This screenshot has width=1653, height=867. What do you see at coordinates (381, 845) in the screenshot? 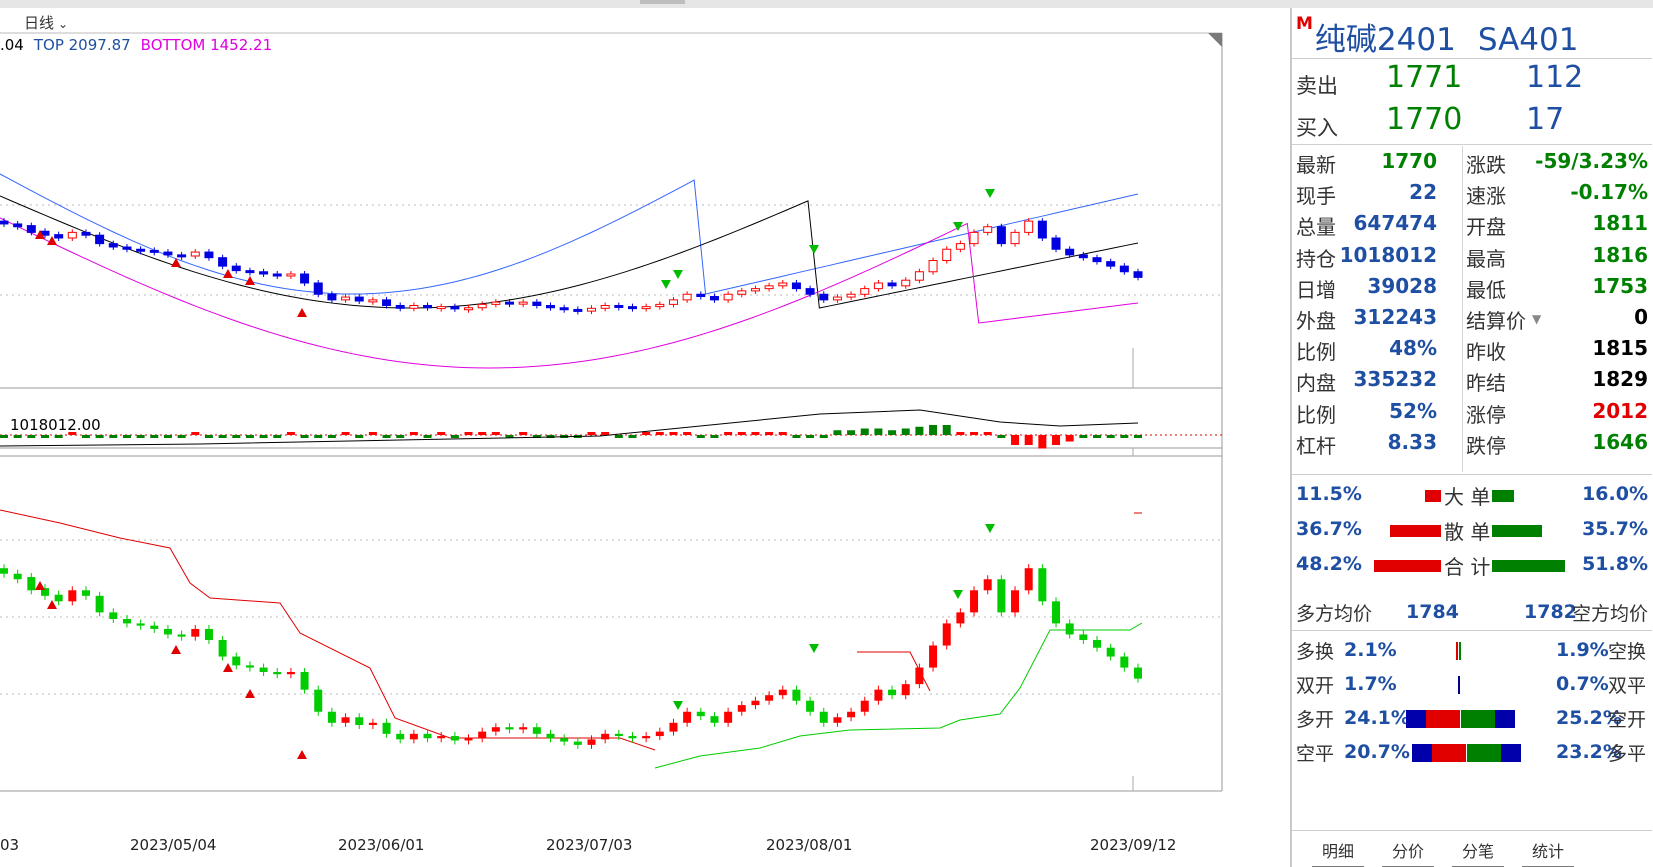
I see `x-tick-label: 2023/06/01` at bounding box center [381, 845].